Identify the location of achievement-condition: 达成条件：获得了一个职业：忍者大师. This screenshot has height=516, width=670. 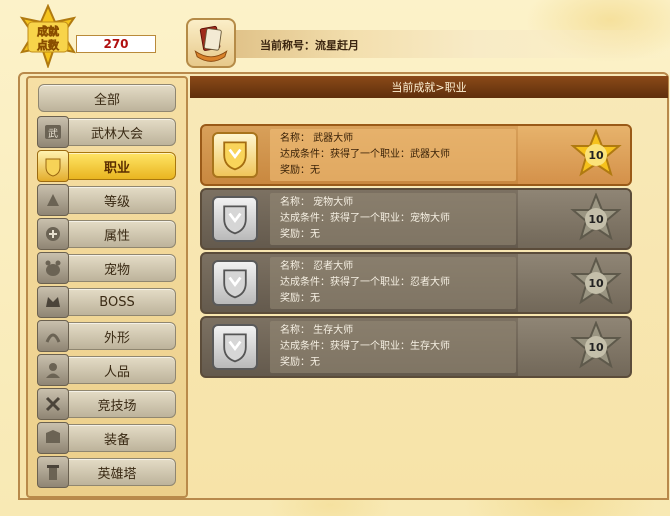
(365, 282).